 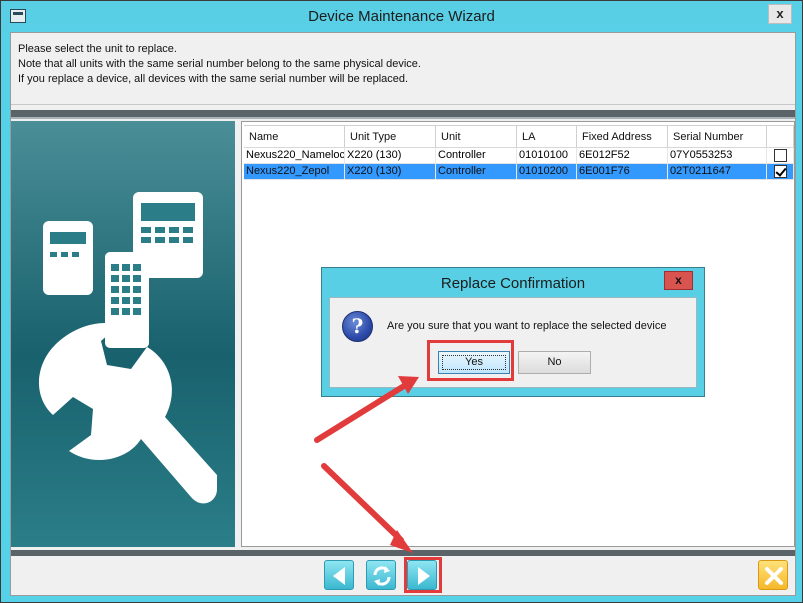 I want to click on wizard-footer, so click(x=403, y=576).